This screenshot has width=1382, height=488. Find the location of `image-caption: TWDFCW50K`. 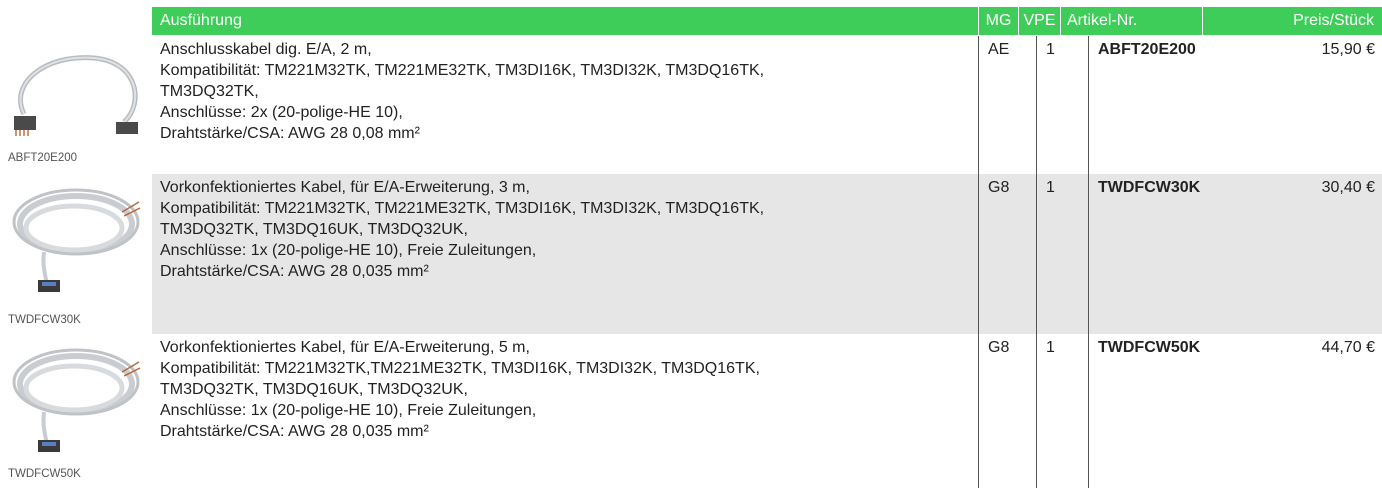

image-caption: TWDFCW50K is located at coordinates (44, 474).